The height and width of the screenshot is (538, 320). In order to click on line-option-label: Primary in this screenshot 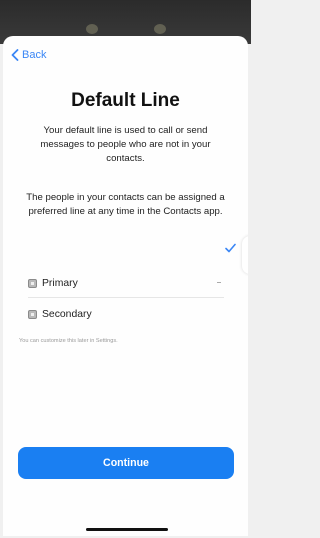, I will do `click(60, 283)`.